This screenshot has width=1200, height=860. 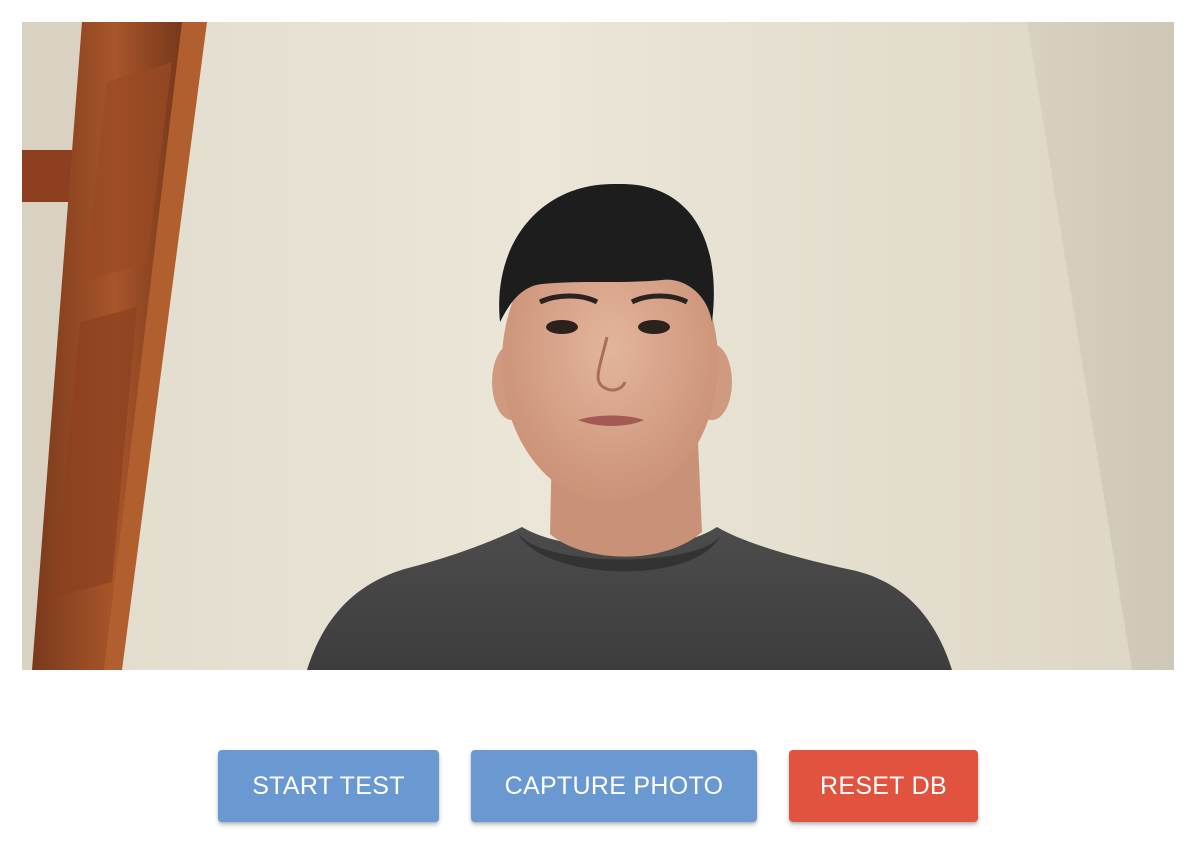 What do you see at coordinates (614, 786) in the screenshot?
I see `capture-photo-button: CAPTURE PHOTO` at bounding box center [614, 786].